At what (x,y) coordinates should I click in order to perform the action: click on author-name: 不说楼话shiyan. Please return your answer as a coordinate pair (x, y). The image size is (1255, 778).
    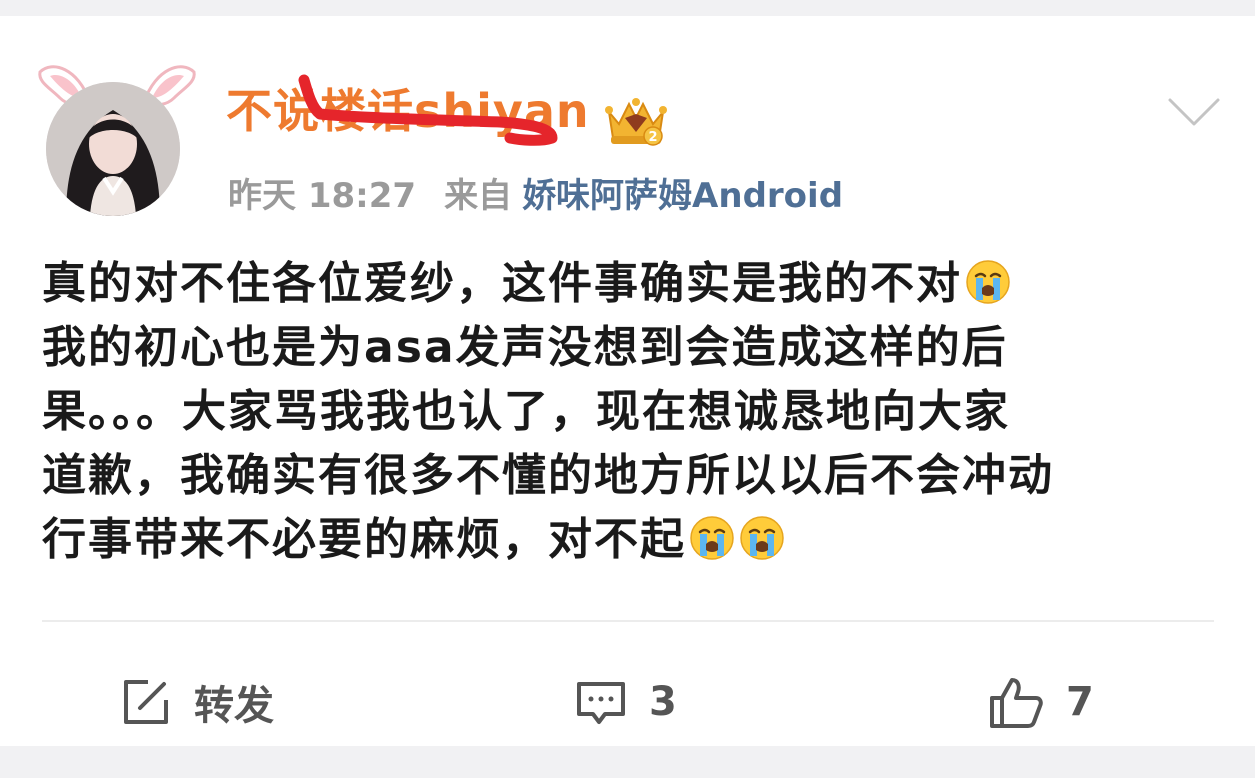
    Looking at the image, I should click on (408, 108).